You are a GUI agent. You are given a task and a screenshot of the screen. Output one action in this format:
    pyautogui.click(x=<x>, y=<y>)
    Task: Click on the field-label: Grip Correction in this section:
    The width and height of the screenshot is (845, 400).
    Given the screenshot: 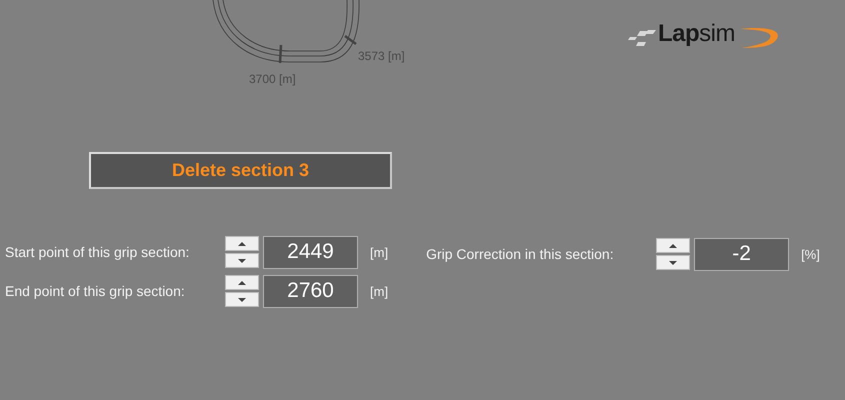 What is the action you would take?
    pyautogui.click(x=520, y=254)
    